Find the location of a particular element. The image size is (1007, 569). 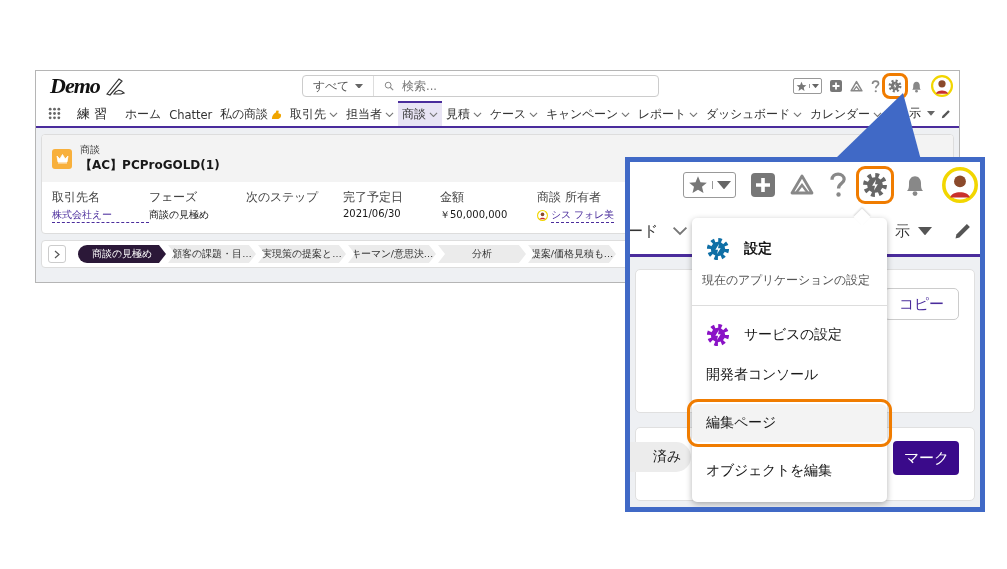

field-value: 商談の見極め is located at coordinates (179, 215).